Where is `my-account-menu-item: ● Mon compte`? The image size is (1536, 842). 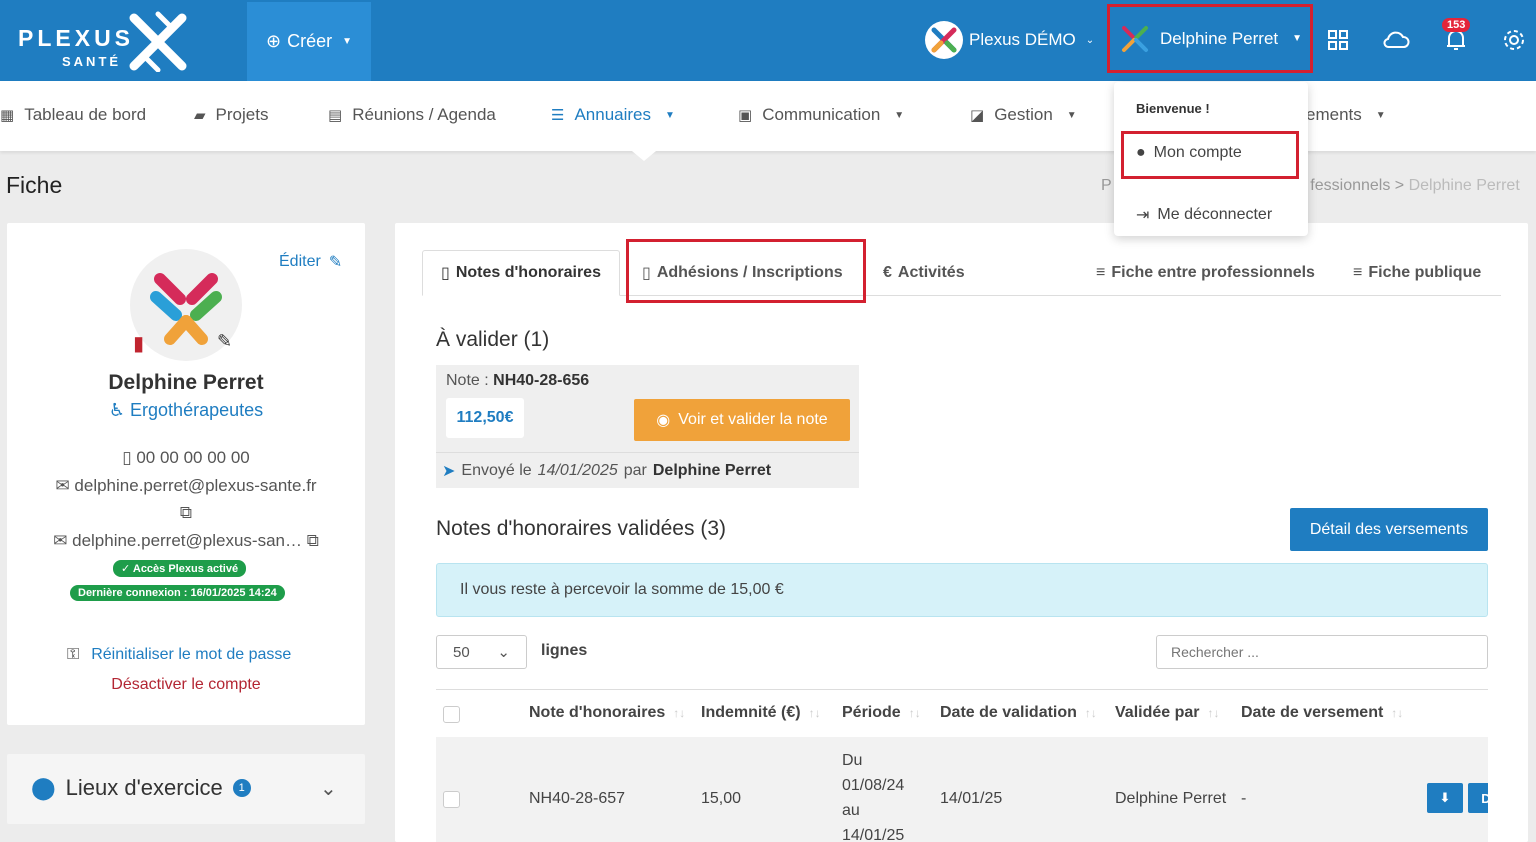
my-account-menu-item: ● Mon compte is located at coordinates (1189, 153).